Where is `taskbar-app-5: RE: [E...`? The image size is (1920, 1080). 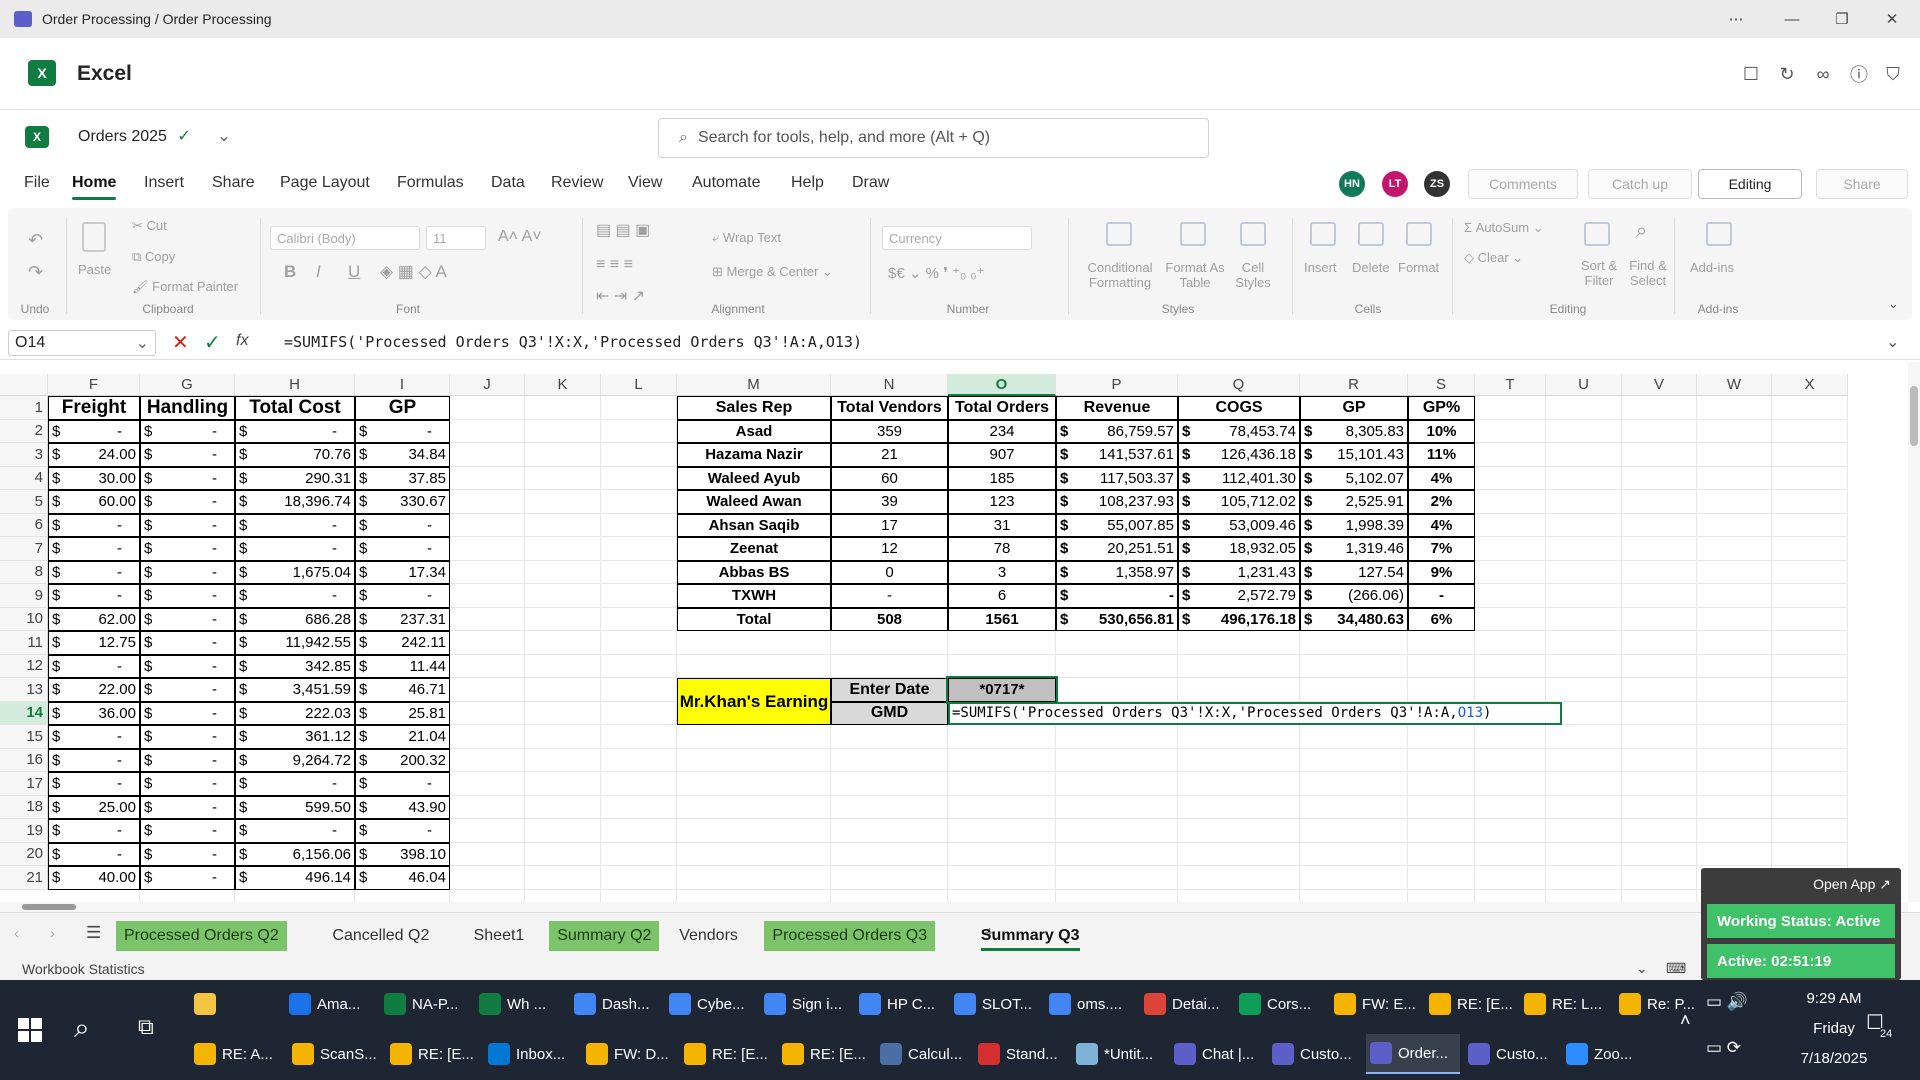 taskbar-app-5: RE: [E... is located at coordinates (727, 1054).